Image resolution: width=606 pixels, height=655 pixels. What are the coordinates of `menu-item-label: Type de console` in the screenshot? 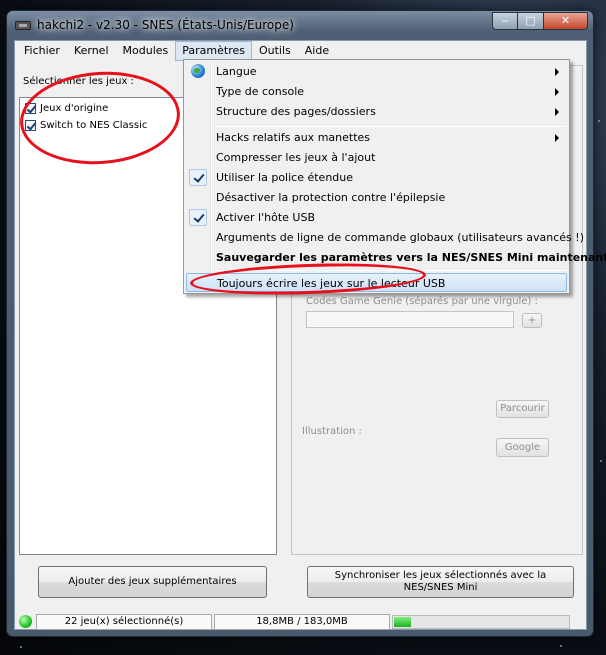 It's located at (260, 91).